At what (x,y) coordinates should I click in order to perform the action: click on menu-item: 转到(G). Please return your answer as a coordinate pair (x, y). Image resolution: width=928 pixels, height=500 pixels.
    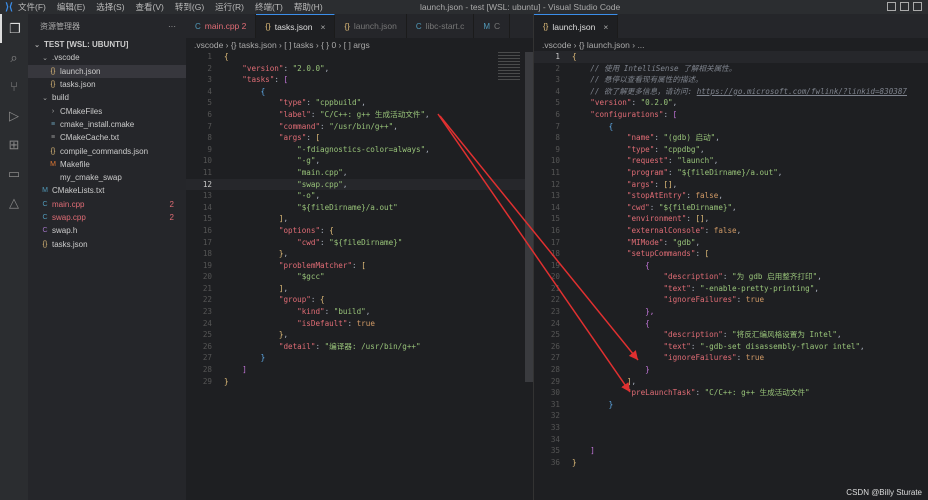
    Looking at the image, I should click on (189, 7).